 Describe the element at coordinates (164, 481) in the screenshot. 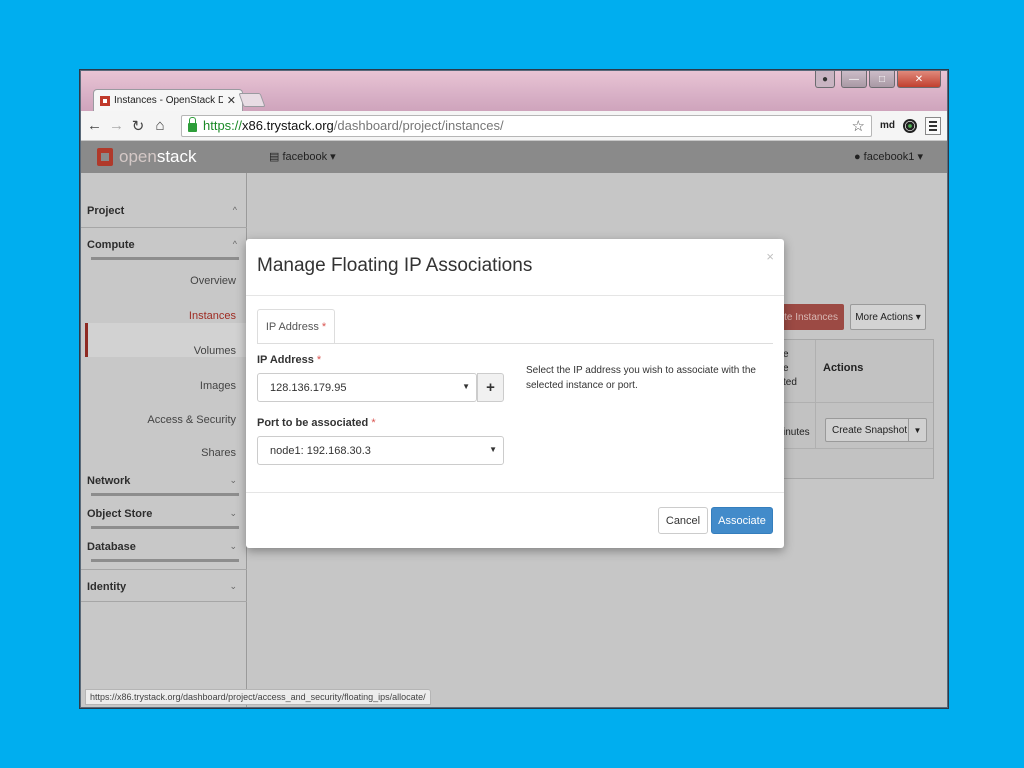

I see `sidebar-section-network: Network ⌄` at that location.